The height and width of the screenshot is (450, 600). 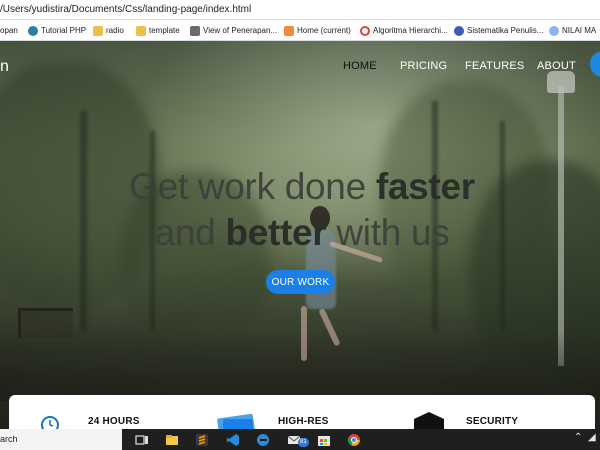 I want to click on hero-emphasis: faster, so click(x=425, y=186).